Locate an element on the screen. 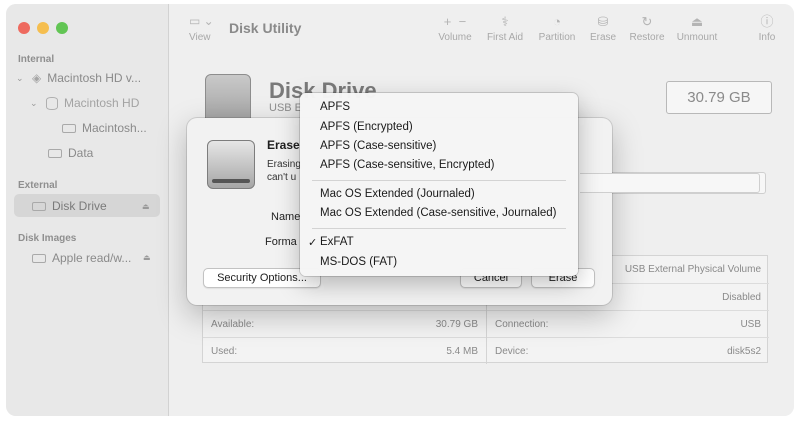  zoom-window-button is located at coordinates (62, 28).